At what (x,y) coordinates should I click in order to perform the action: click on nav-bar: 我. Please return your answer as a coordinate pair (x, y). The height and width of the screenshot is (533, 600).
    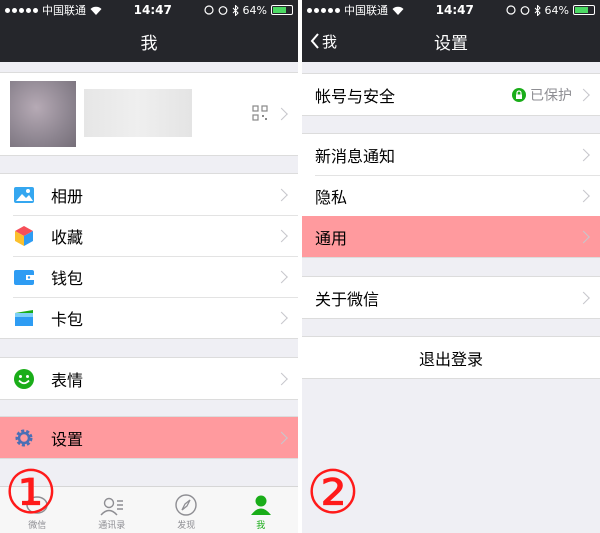
    Looking at the image, I should click on (149, 41).